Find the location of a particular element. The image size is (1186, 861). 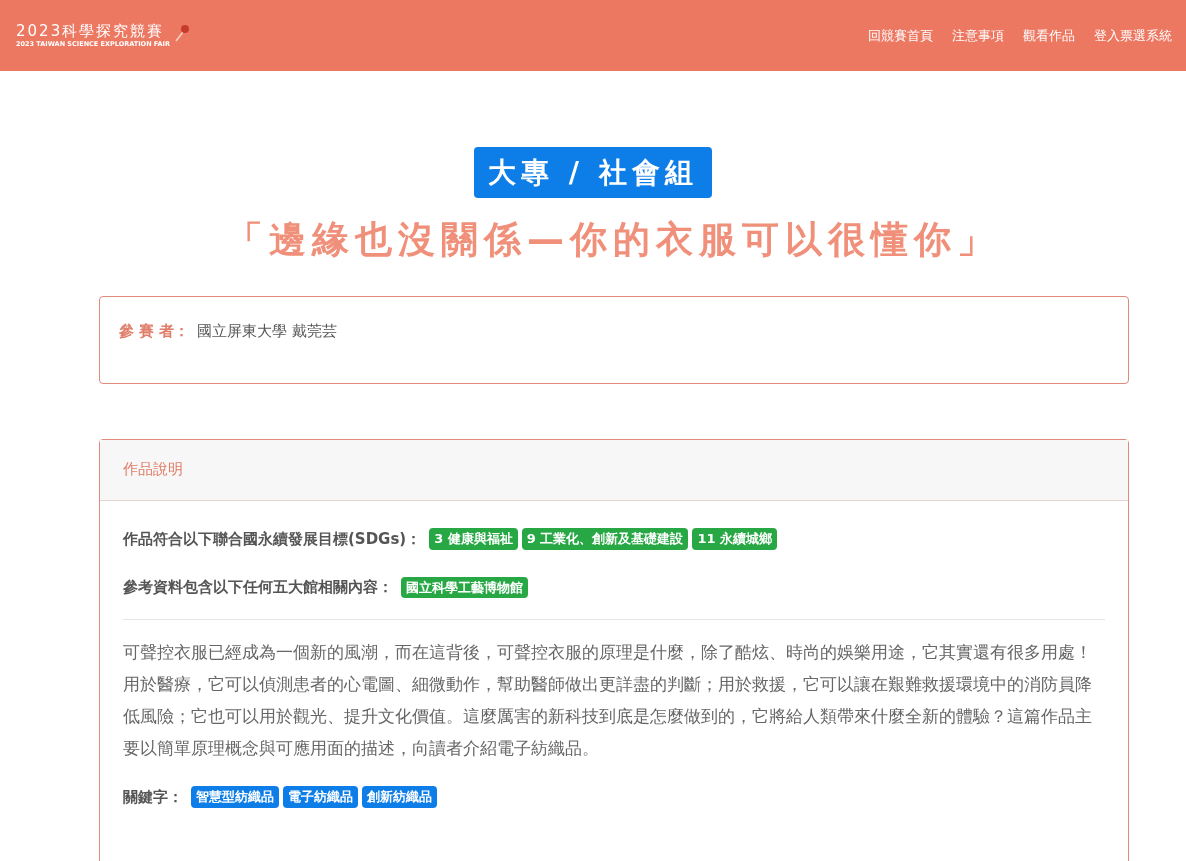

participant-value: 國立屏東大學 戴莞芸 is located at coordinates (267, 331).